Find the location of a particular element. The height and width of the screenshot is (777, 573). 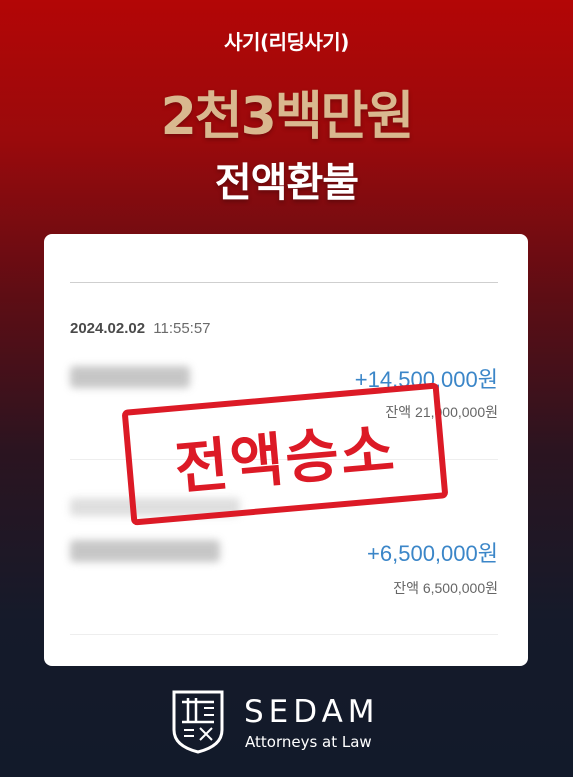

transaction-date: 2024.02.02 is located at coordinates (108, 328).